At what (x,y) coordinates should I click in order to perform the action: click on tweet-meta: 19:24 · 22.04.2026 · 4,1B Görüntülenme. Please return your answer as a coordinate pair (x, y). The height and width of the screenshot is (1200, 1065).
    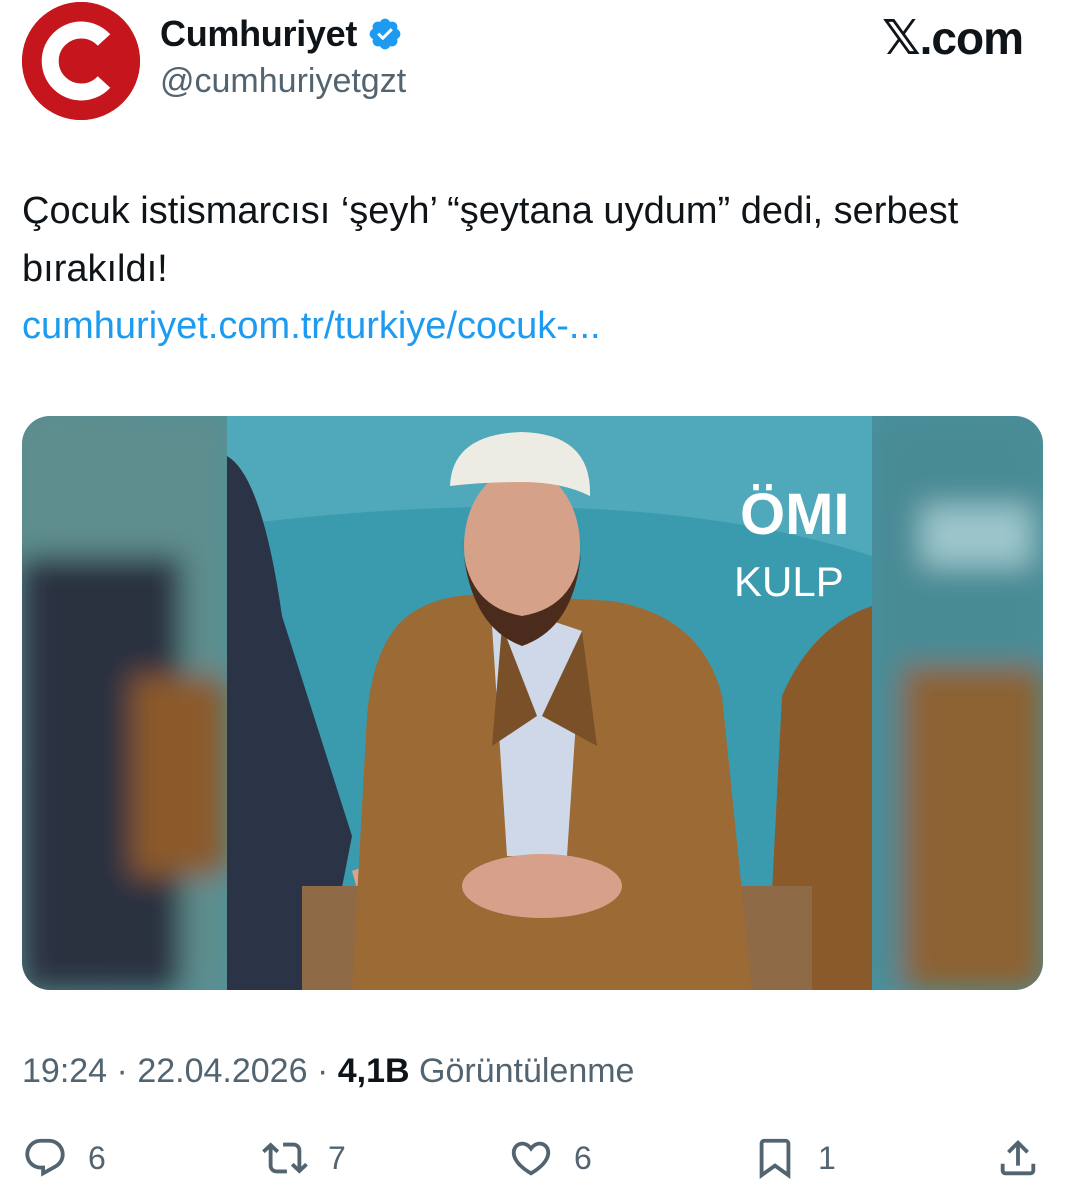
    Looking at the image, I should click on (328, 1071).